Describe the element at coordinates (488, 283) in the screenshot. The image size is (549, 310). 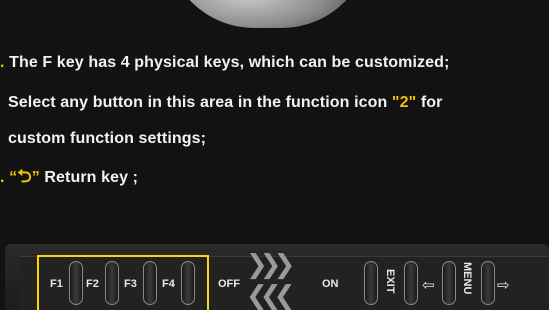
I see `right-arrow-key` at that location.